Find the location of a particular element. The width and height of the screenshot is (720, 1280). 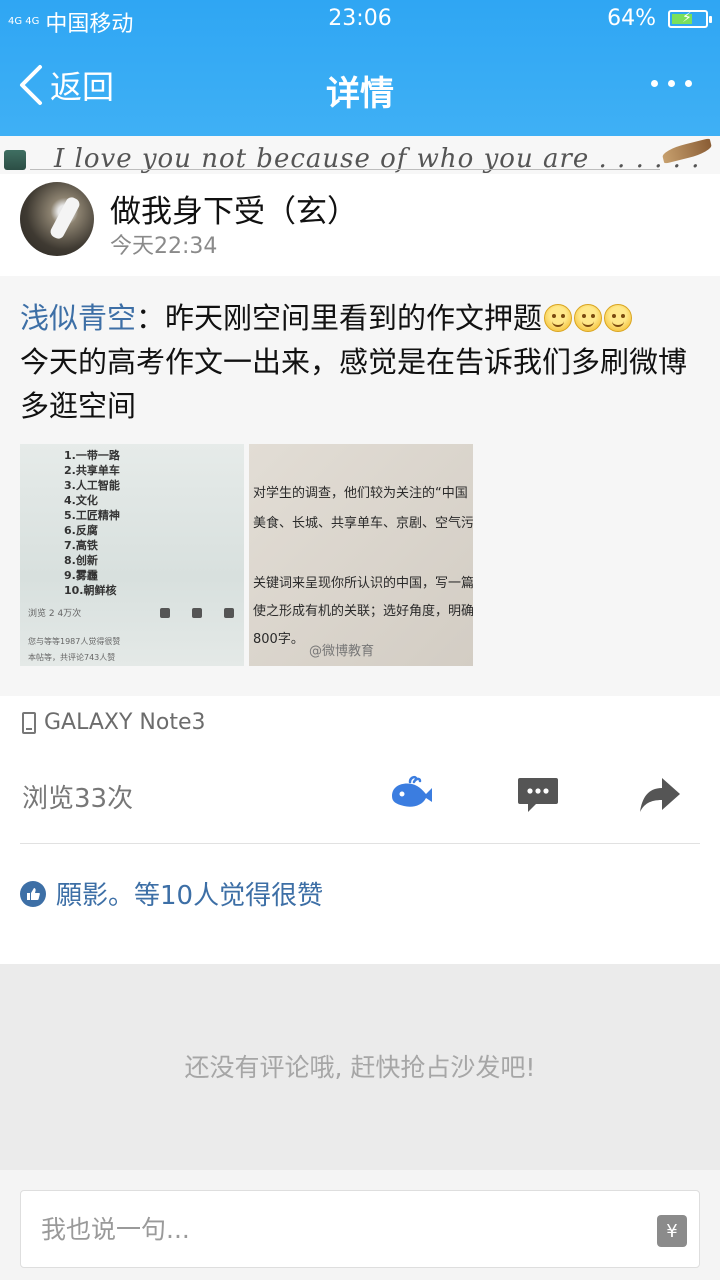

image-1-topic-item: 9.雾霾 is located at coordinates (81, 575).